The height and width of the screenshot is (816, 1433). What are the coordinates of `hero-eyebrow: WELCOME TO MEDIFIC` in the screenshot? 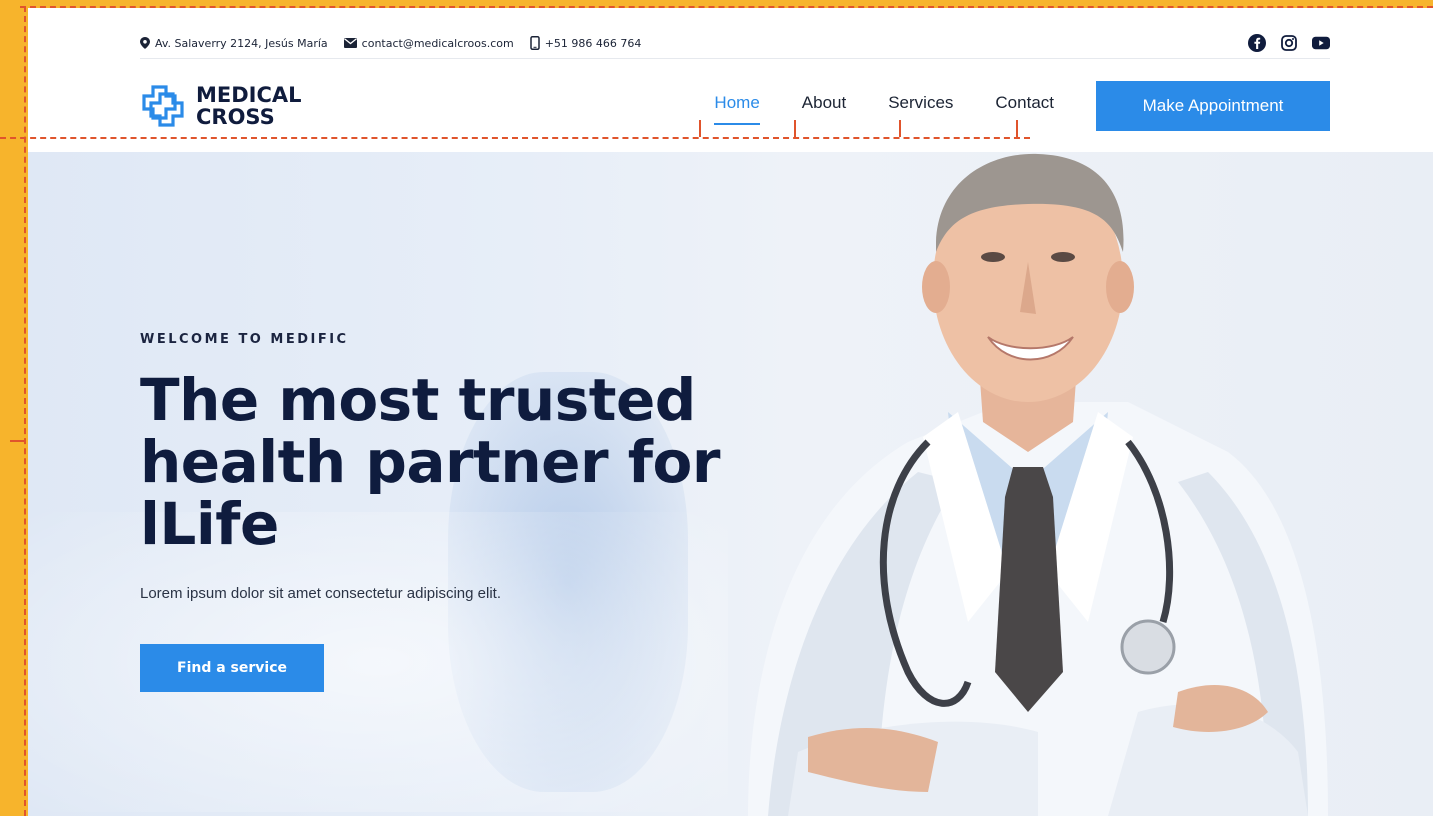 It's located at (244, 339).